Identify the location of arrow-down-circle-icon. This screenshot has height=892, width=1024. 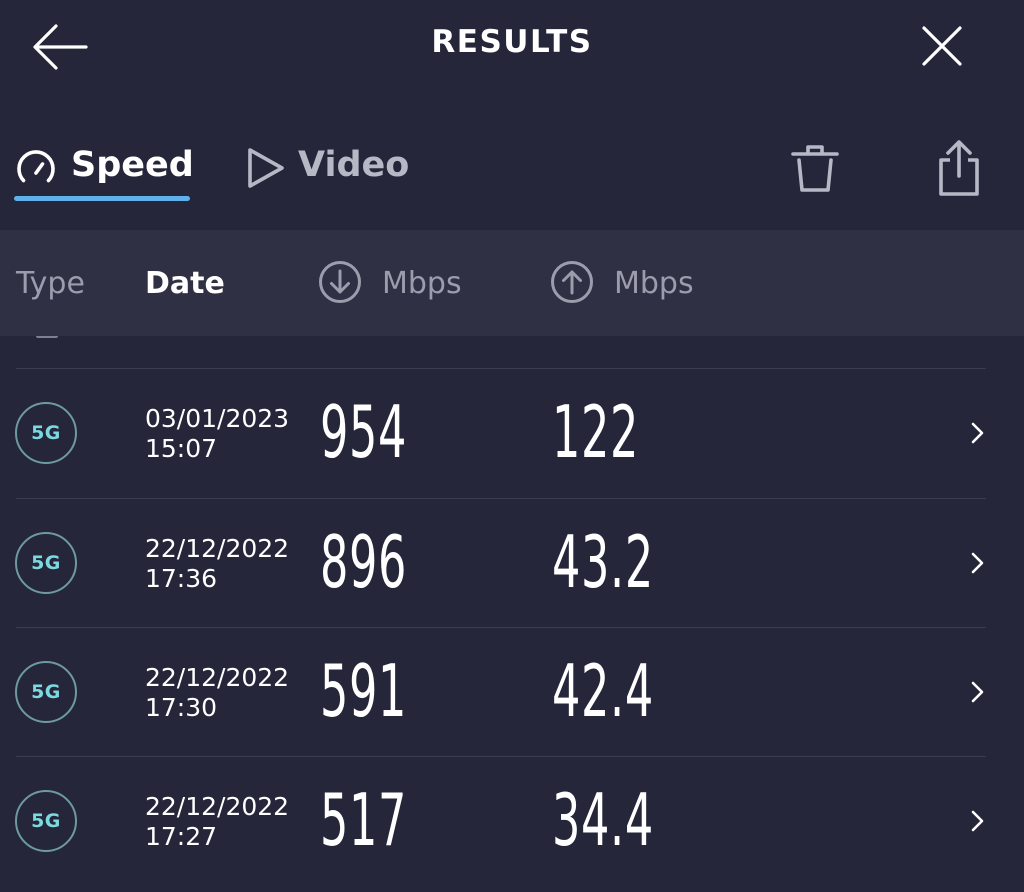
(340, 282).